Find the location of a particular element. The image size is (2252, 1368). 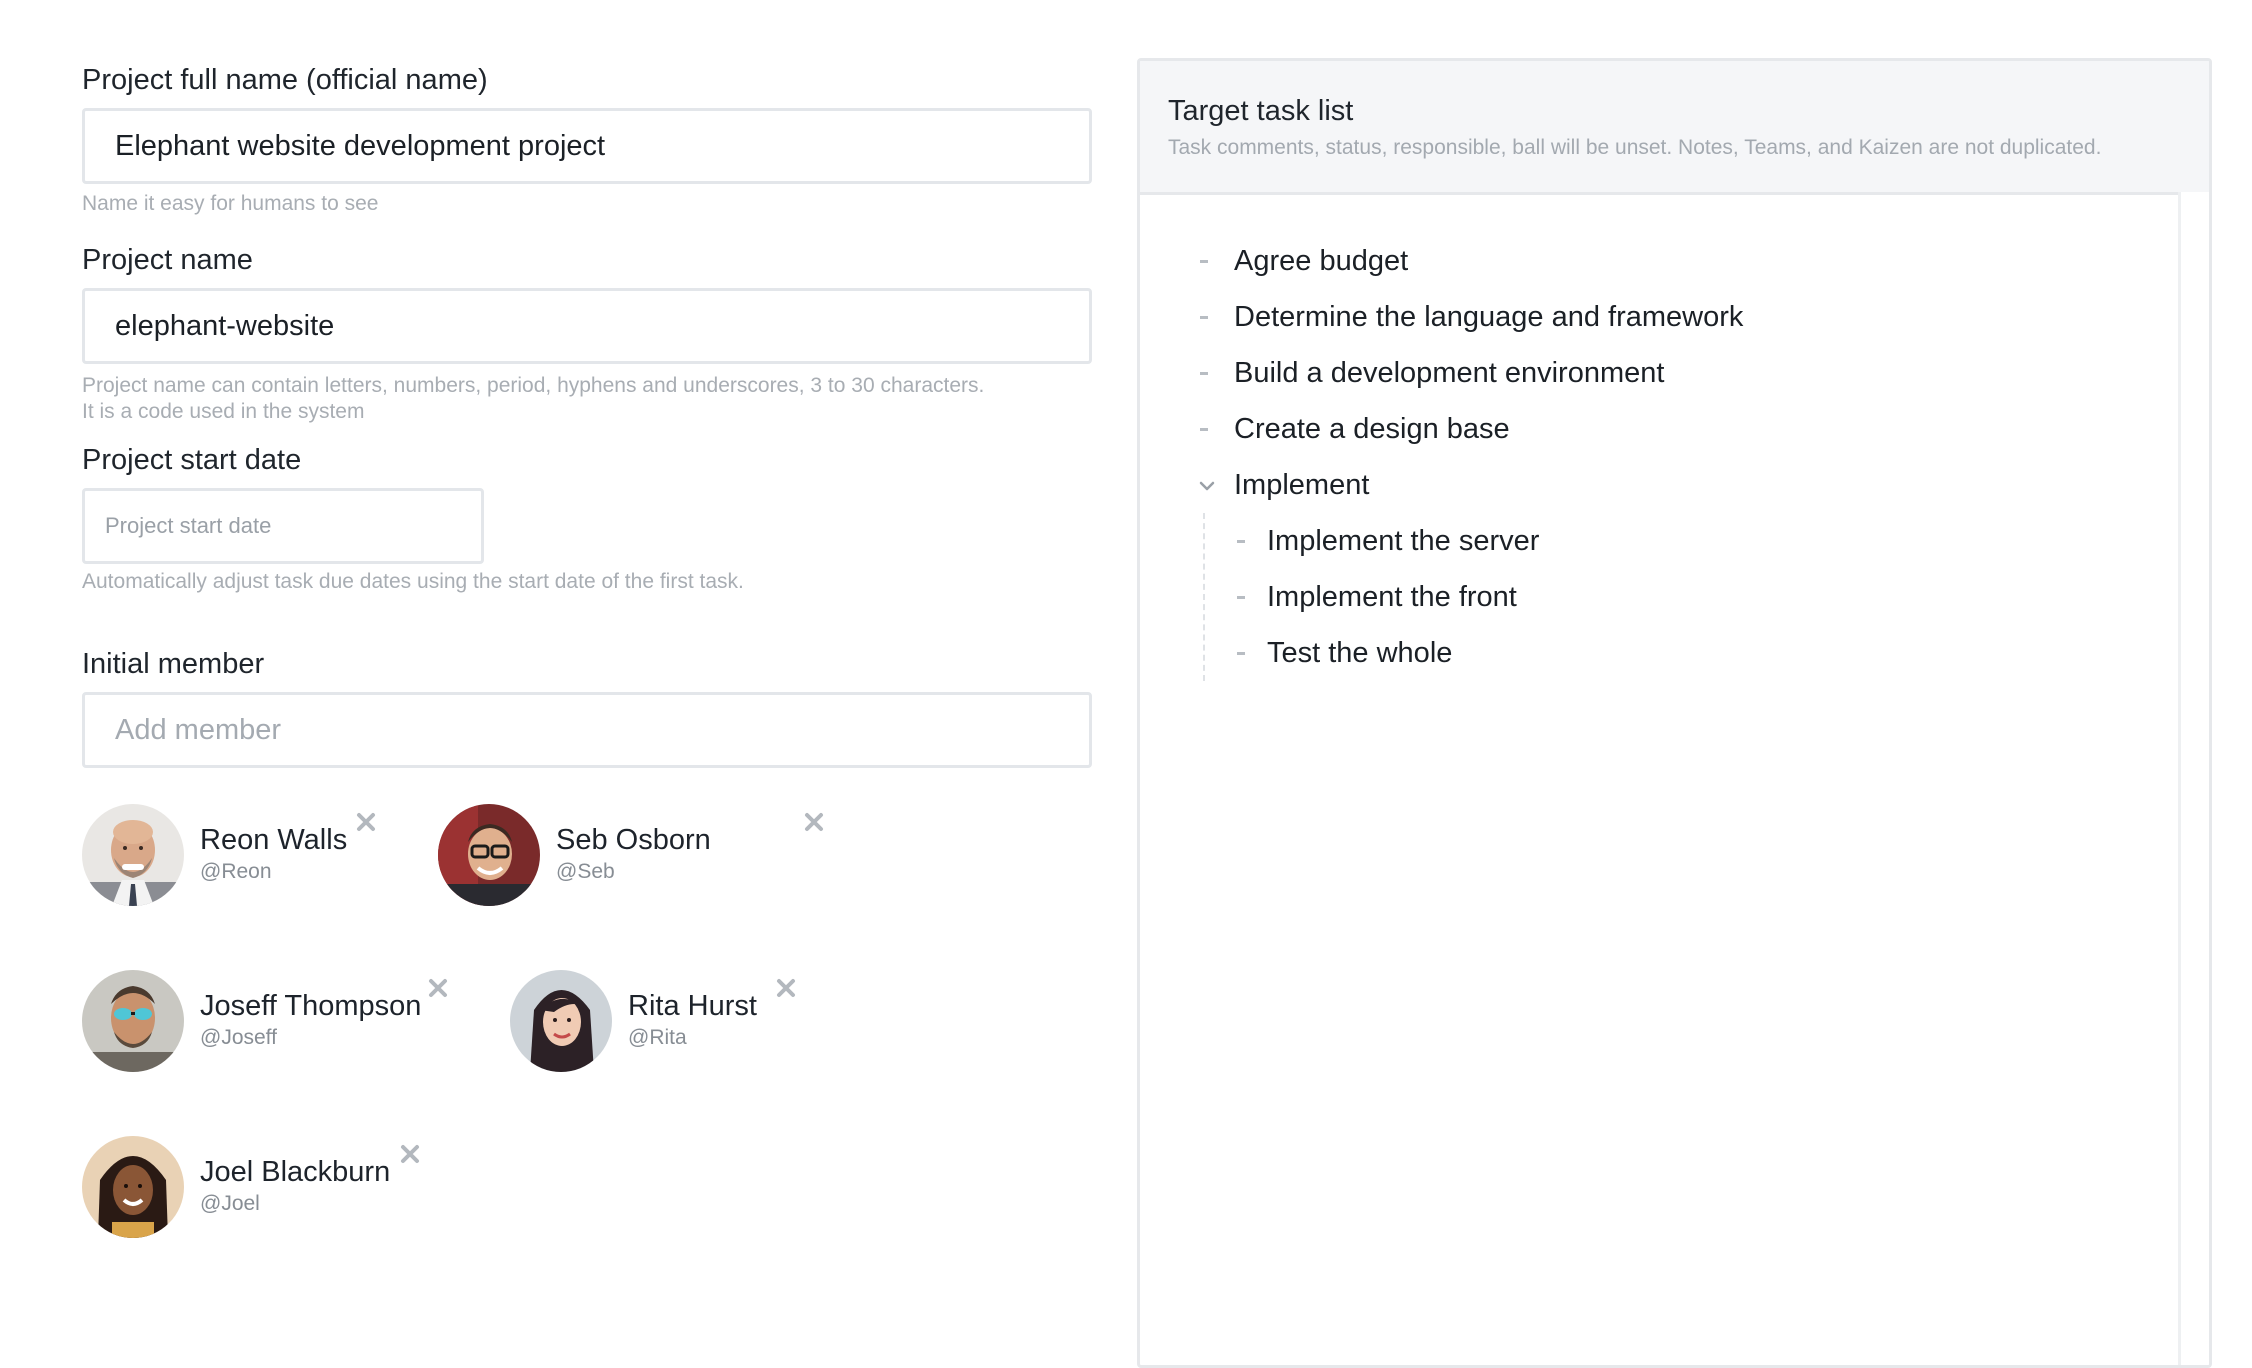

member-name: Rita Hurst is located at coordinates (692, 1006).